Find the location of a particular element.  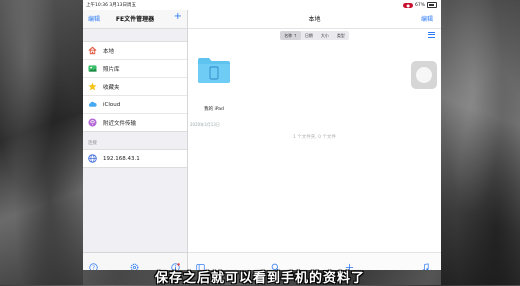

sort-bar: 名称 ↑ 日期 大小 类型 is located at coordinates (314, 35).